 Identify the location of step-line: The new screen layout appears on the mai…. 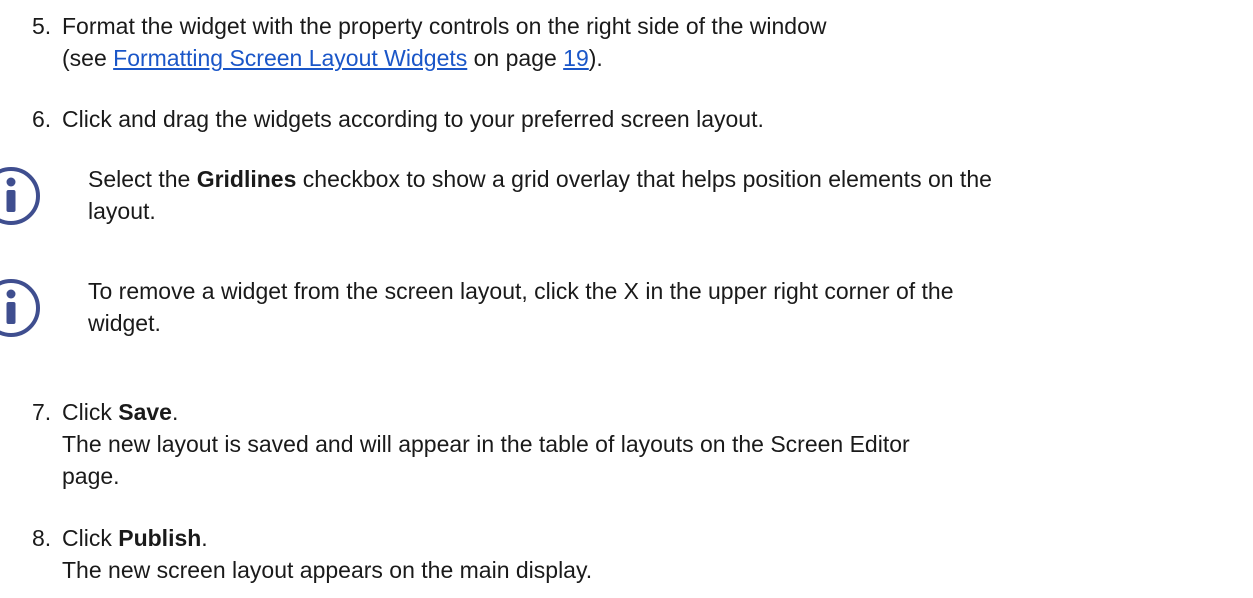
(327, 570).